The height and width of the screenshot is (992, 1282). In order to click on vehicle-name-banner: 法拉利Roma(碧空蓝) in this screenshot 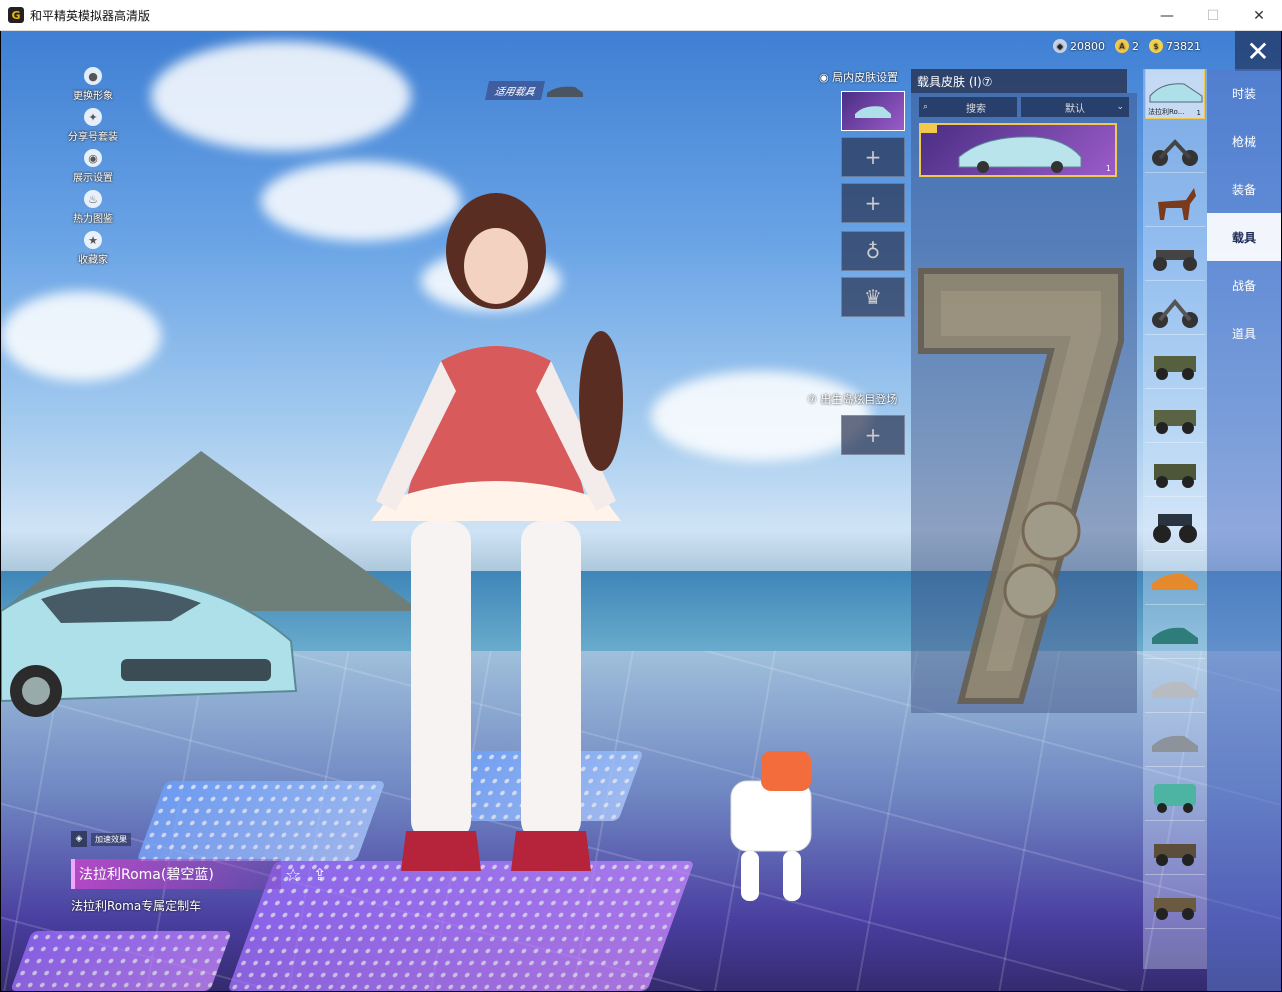, I will do `click(176, 874)`.